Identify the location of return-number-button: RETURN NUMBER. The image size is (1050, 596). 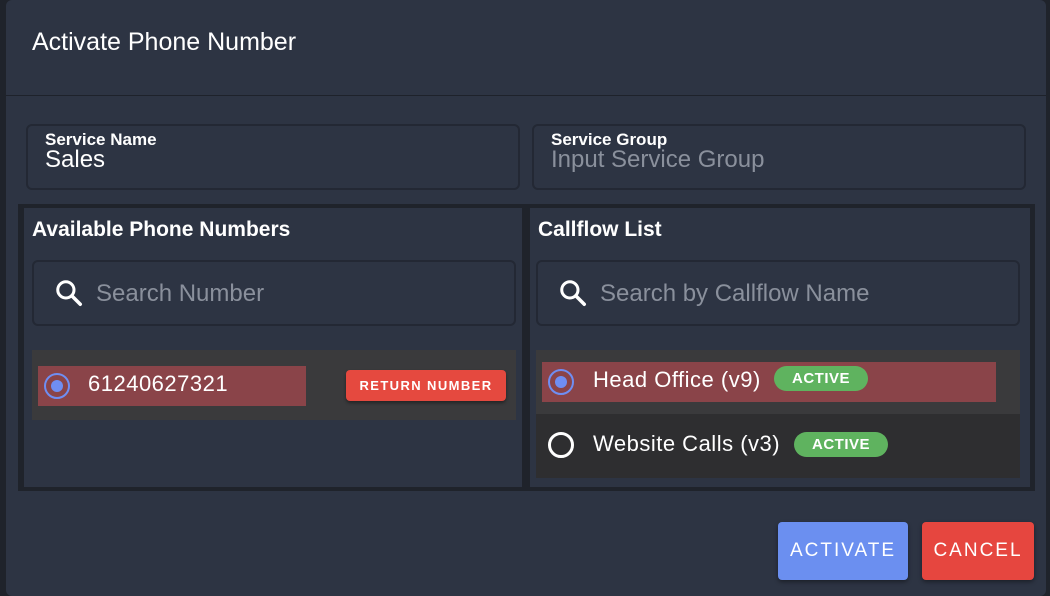
(426, 385).